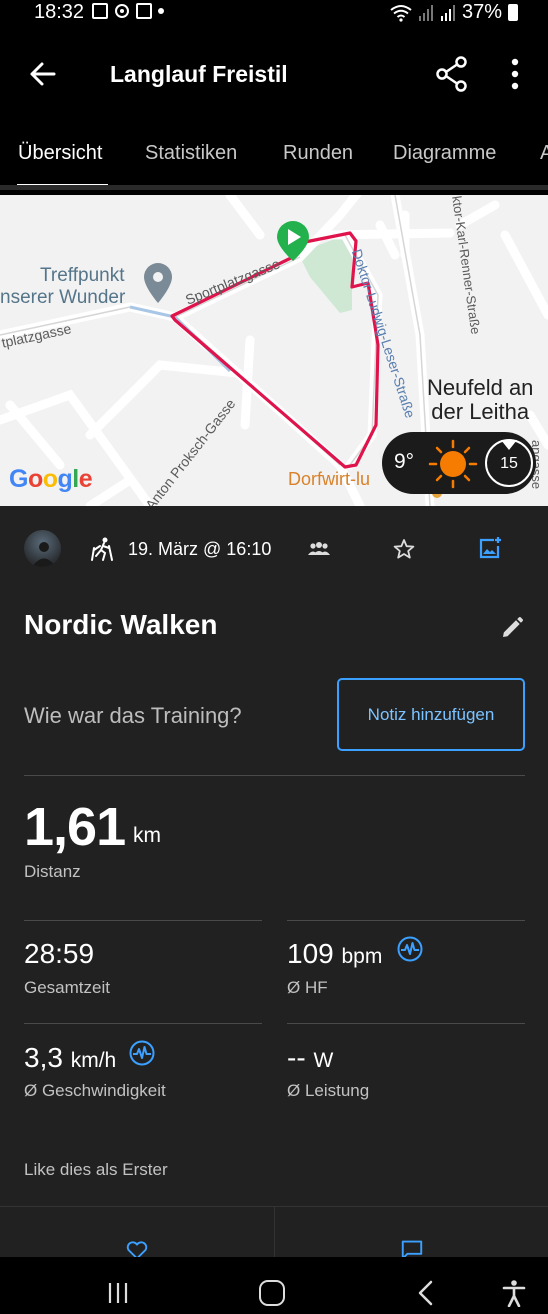 Image resolution: width=548 pixels, height=1314 pixels. What do you see at coordinates (515, 74) in the screenshot?
I see `more-vert-icon` at bounding box center [515, 74].